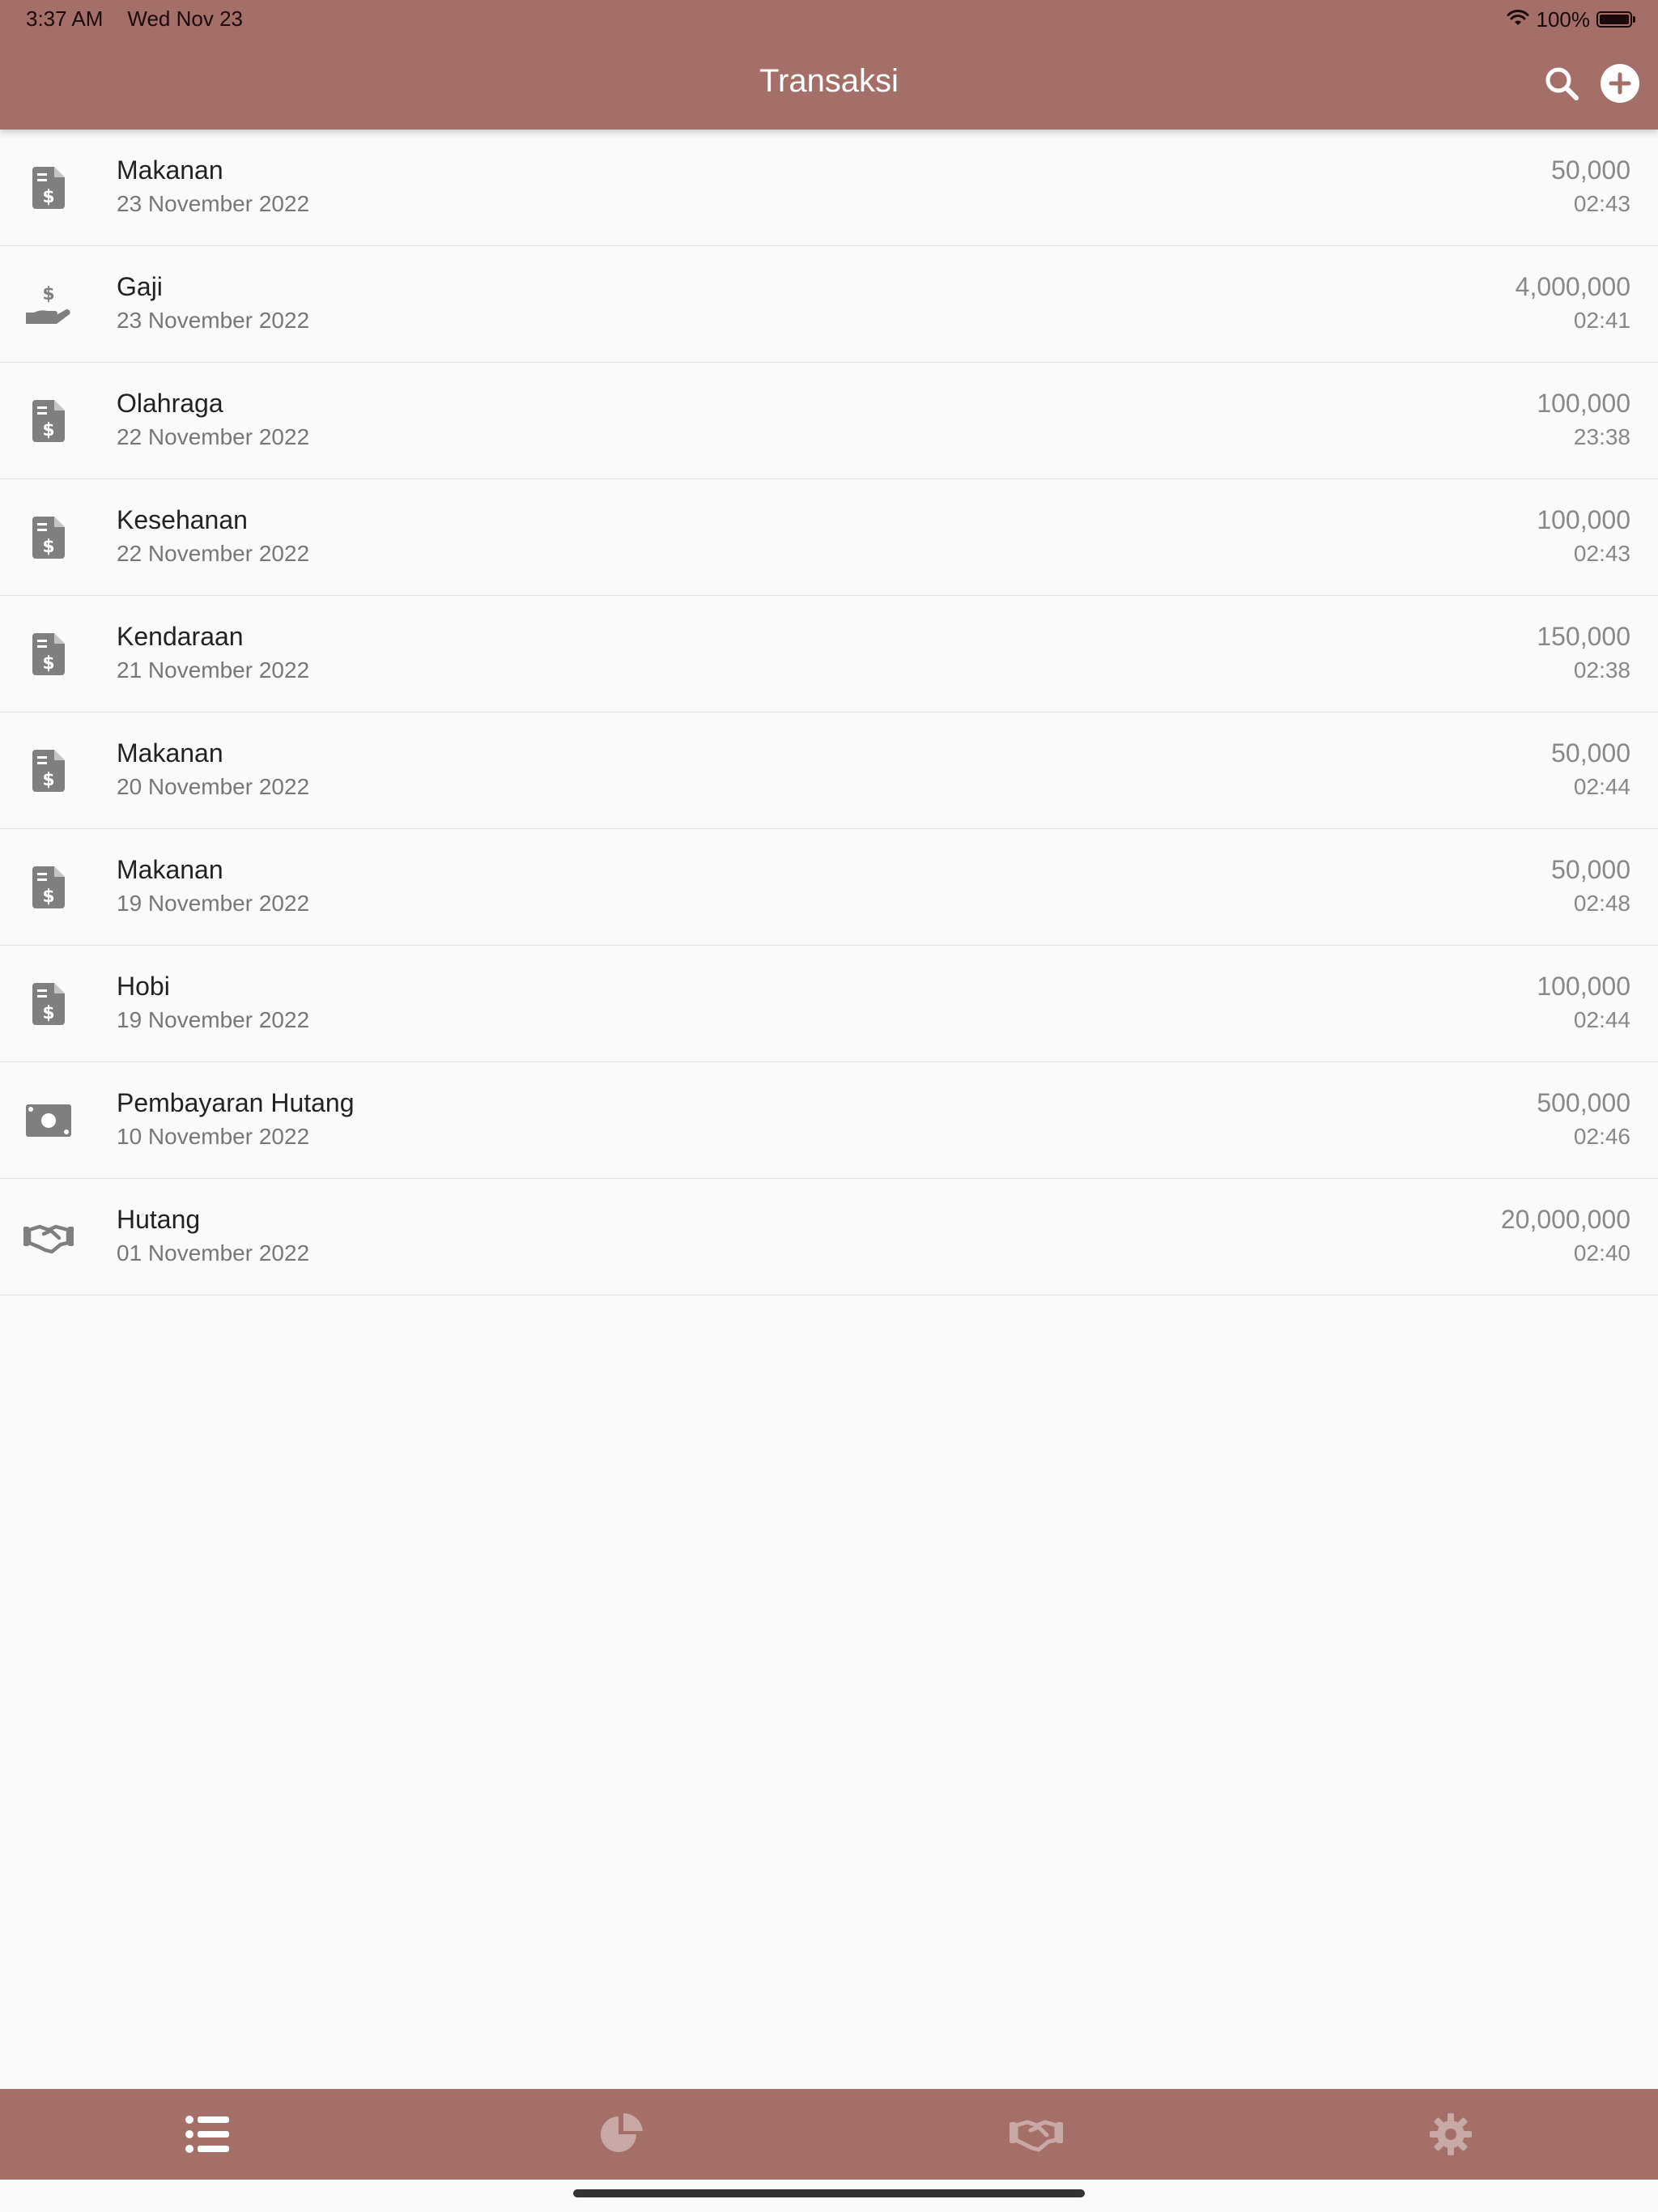  Describe the element at coordinates (65, 19) in the screenshot. I see `status-time: 3:37 AM` at that location.